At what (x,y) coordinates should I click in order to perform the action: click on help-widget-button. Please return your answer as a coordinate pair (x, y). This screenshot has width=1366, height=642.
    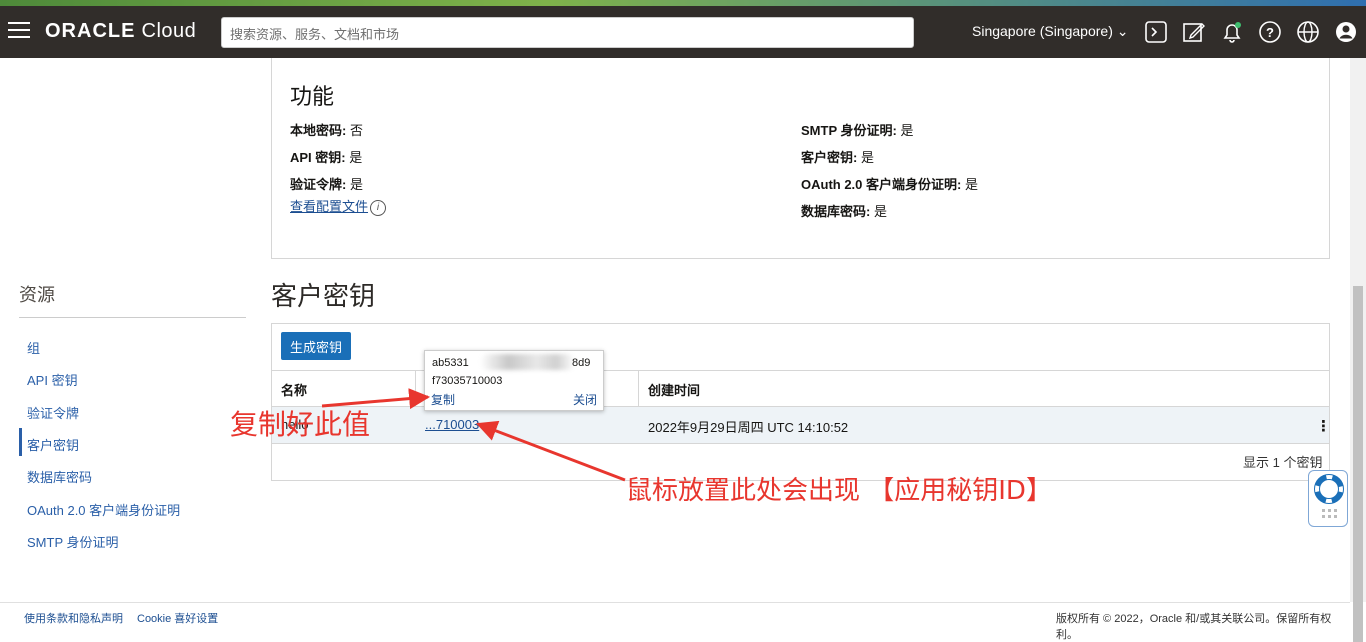
    Looking at the image, I should click on (1328, 498).